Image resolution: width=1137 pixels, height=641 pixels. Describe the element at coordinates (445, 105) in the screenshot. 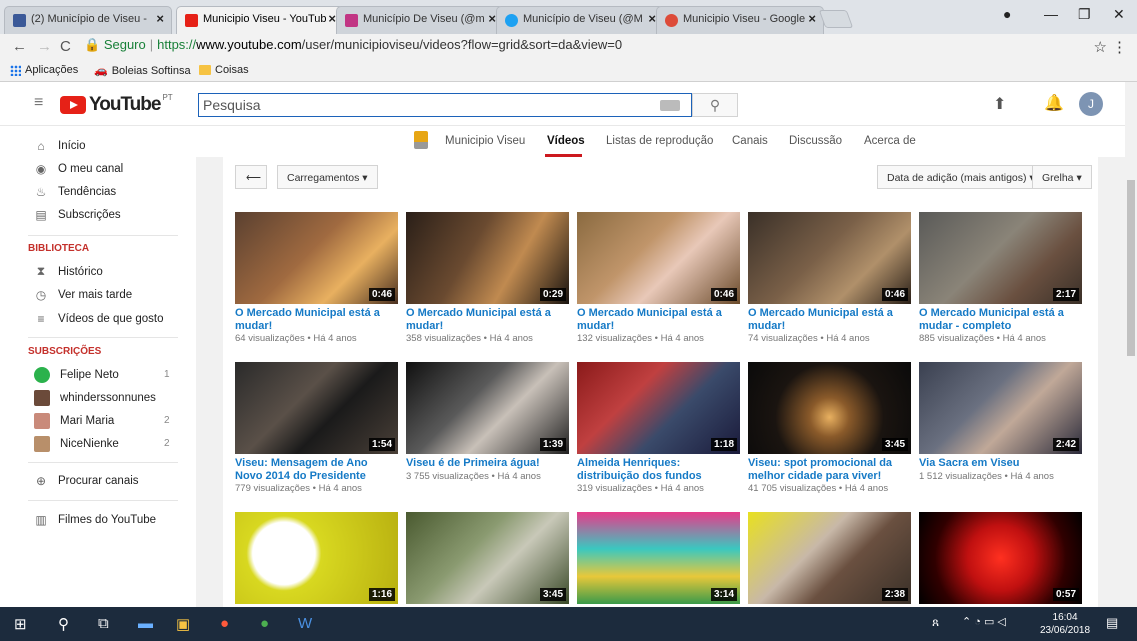

I see `search-input` at that location.